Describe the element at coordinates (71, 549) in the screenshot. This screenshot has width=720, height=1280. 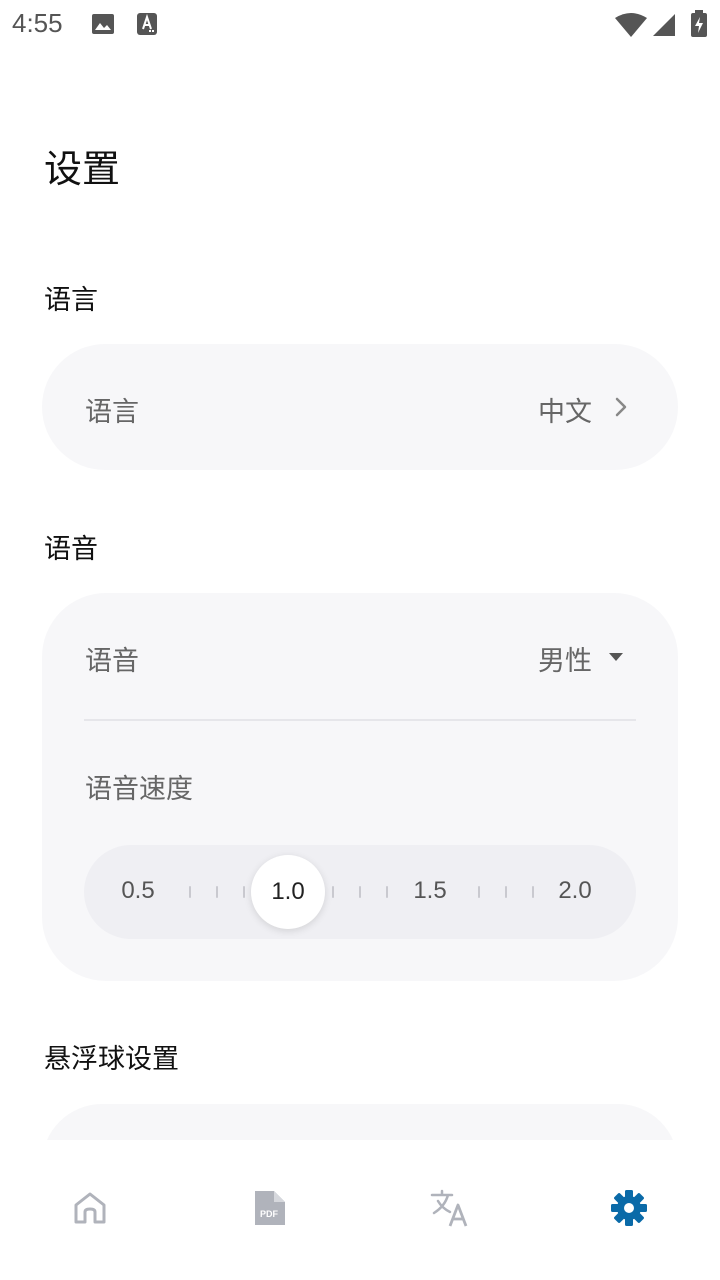
I see `voice-section-title: 语音` at that location.